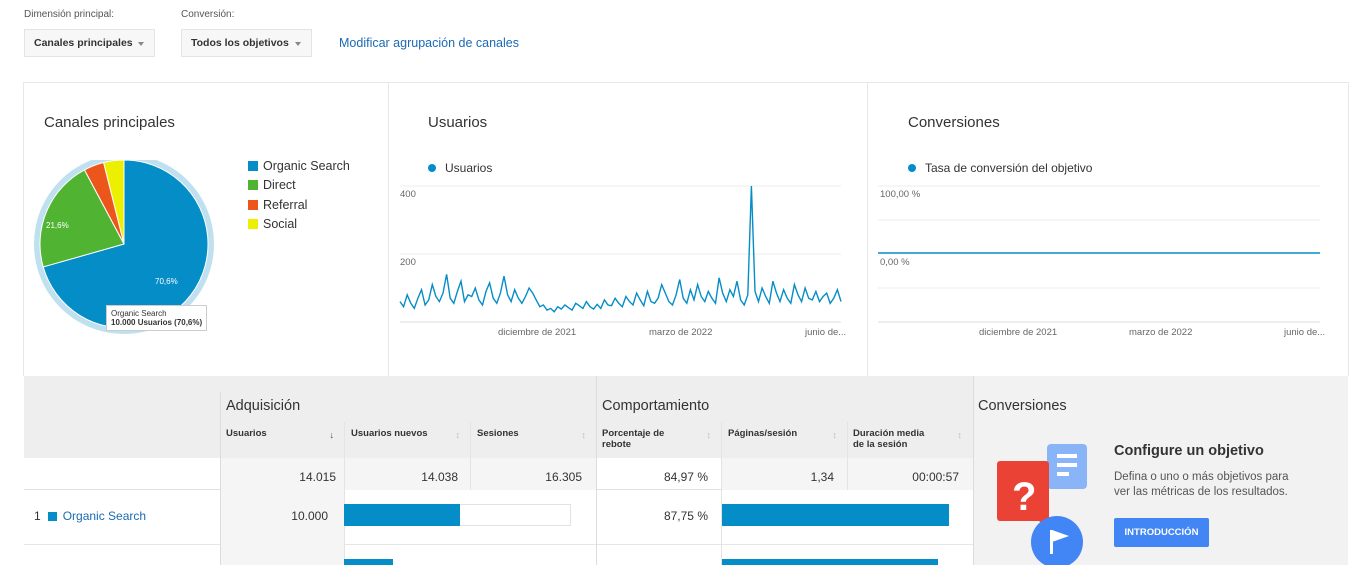 The image size is (1352, 570). What do you see at coordinates (889, 433) in the screenshot?
I see `header-duration-label-1: Duración media` at bounding box center [889, 433].